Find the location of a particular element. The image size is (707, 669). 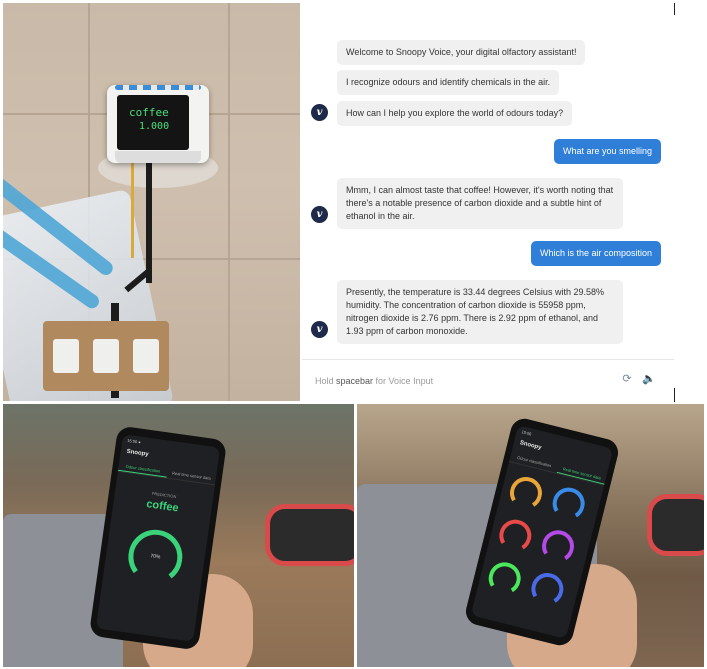

wall-socket is located at coordinates (106, 356).